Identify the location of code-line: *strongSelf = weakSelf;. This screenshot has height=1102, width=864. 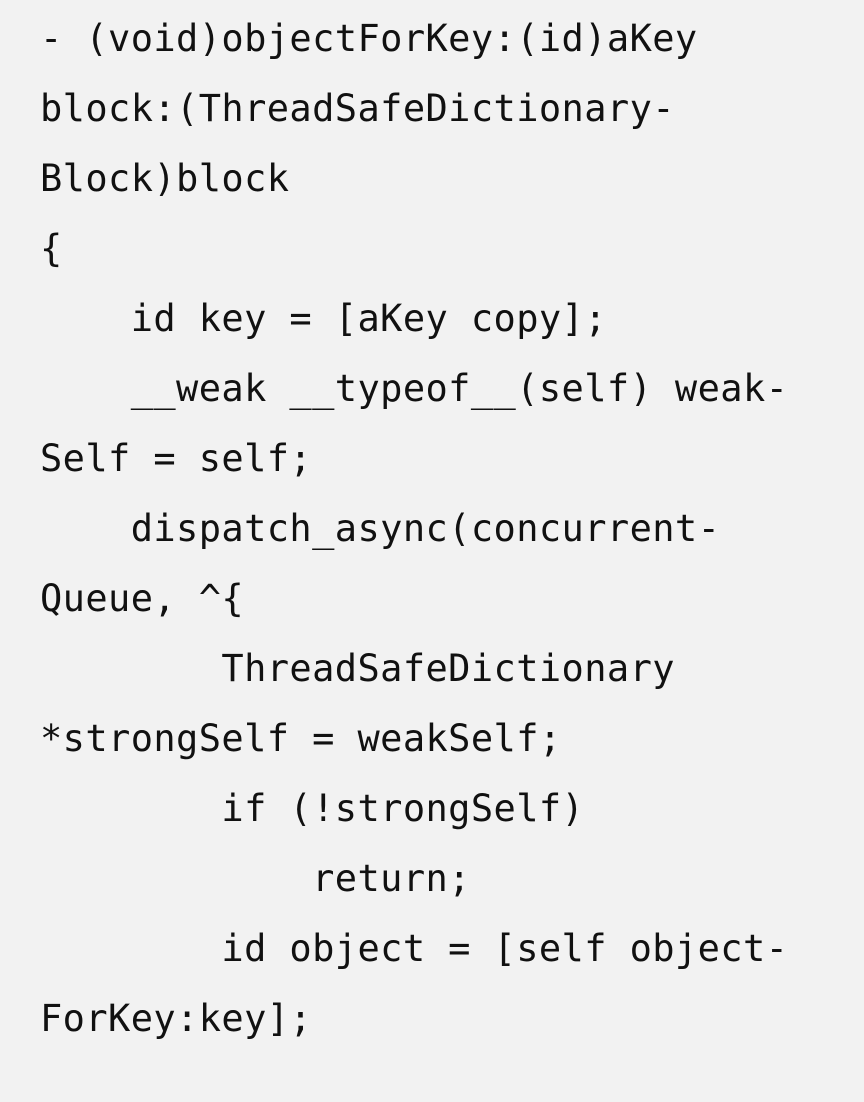
(301, 738).